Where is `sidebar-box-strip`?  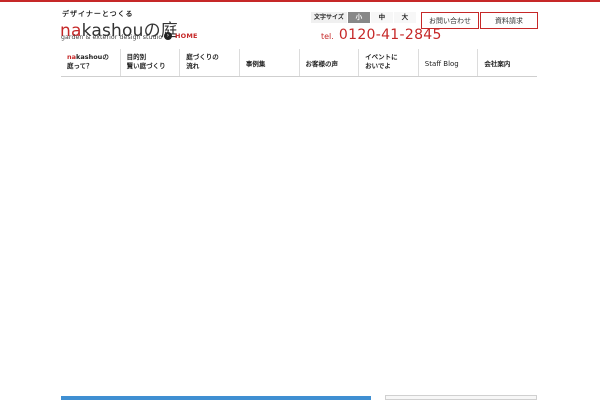
sidebar-box-strip is located at coordinates (461, 397).